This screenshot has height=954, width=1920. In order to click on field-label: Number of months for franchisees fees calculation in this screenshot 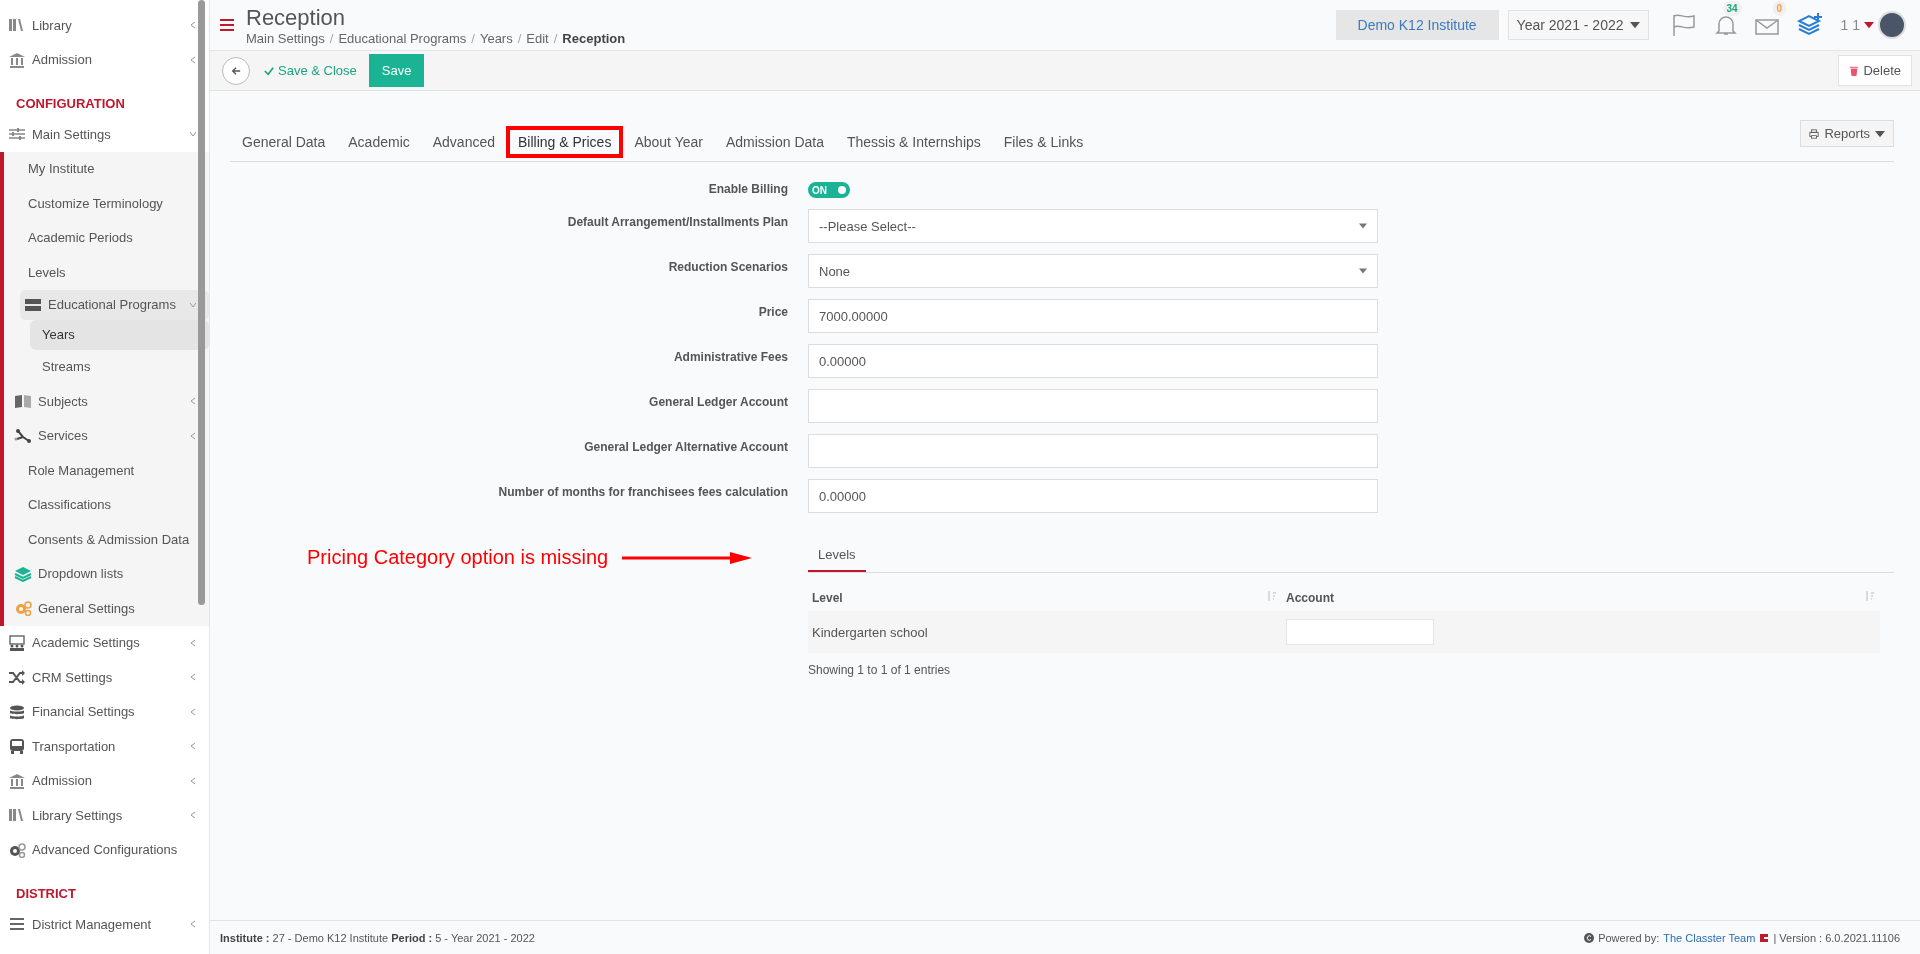, I will do `click(642, 492)`.